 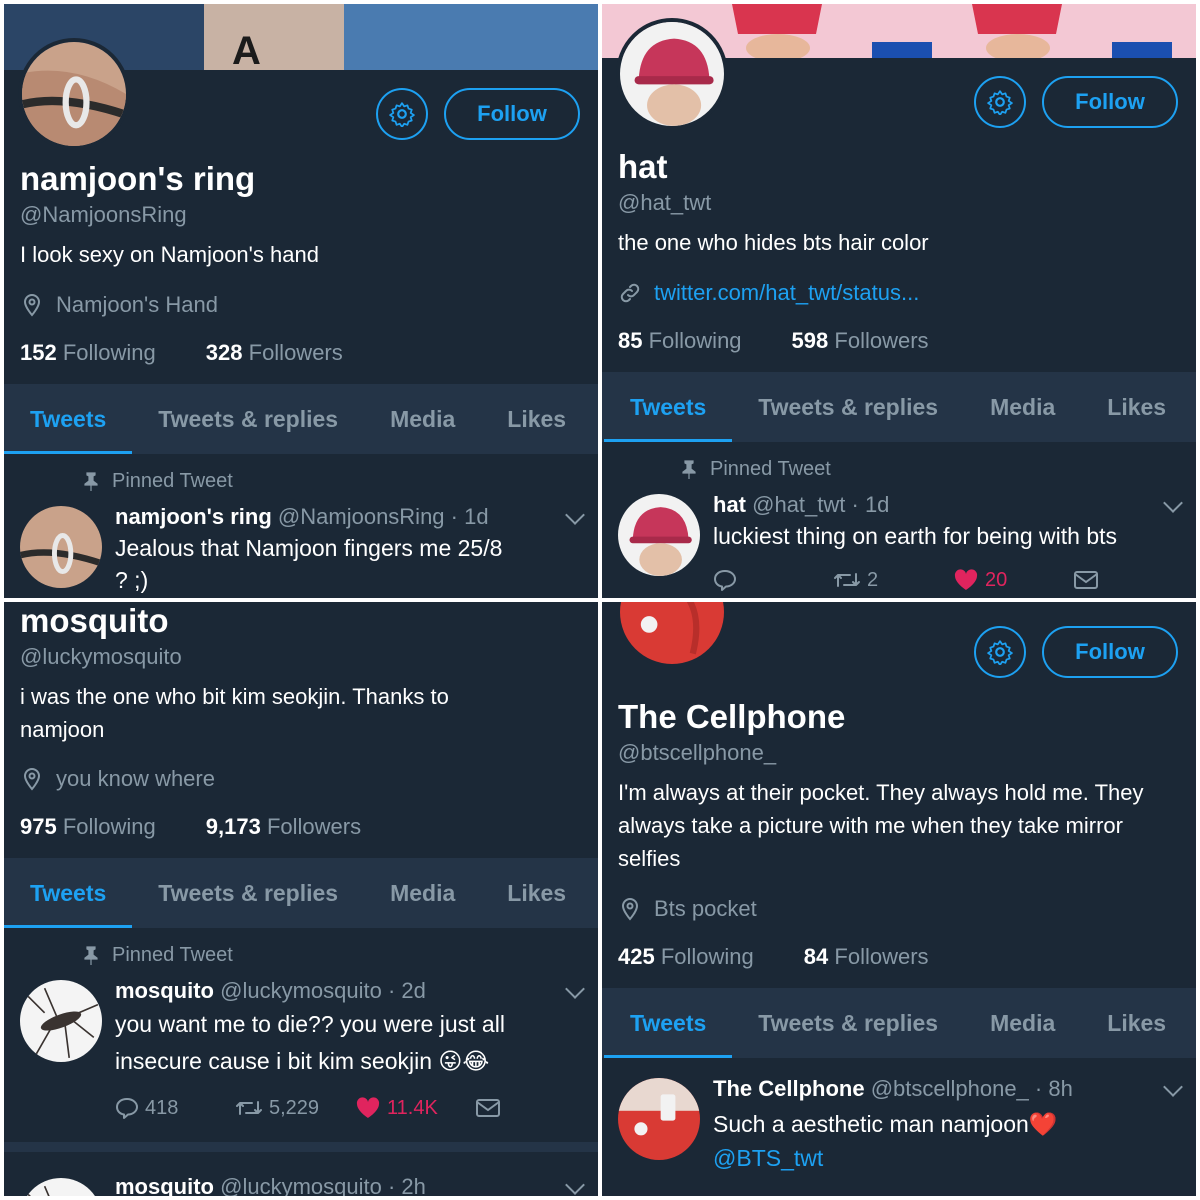 I want to click on tweet-actions: 2 20, so click(x=953, y=580).